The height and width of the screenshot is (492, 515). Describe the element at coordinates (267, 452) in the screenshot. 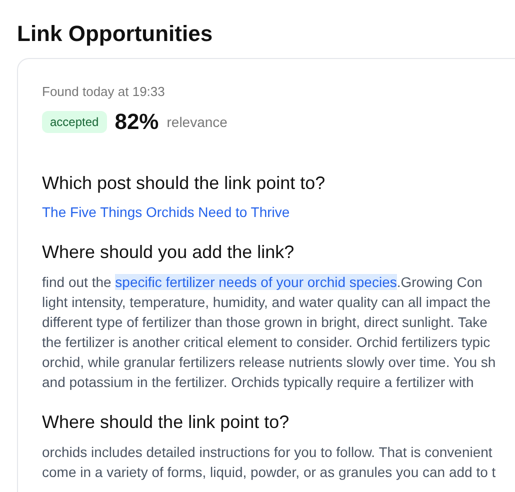

I see `excerpt-line: orchids includes detailed instructions for you to follow. That is convenient` at that location.